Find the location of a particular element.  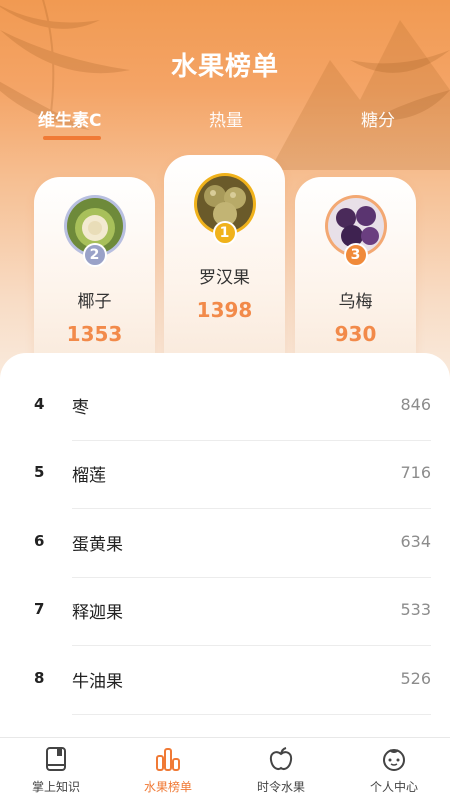

tab-vitamin-c: 维生素C is located at coordinates (69, 118).